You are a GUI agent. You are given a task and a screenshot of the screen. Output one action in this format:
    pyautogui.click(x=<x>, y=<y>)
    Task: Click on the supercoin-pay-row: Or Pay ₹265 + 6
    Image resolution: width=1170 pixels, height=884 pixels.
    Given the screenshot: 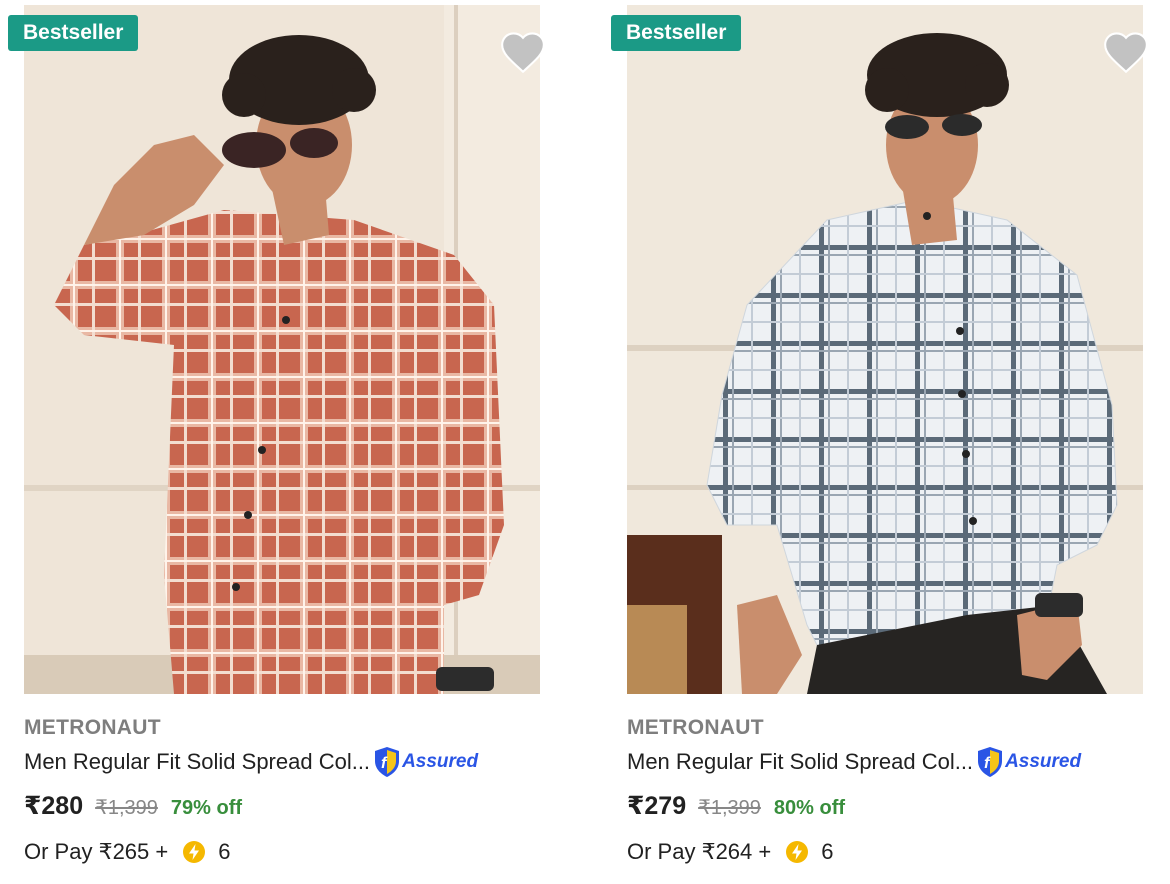 What is the action you would take?
    pyautogui.click(x=127, y=852)
    